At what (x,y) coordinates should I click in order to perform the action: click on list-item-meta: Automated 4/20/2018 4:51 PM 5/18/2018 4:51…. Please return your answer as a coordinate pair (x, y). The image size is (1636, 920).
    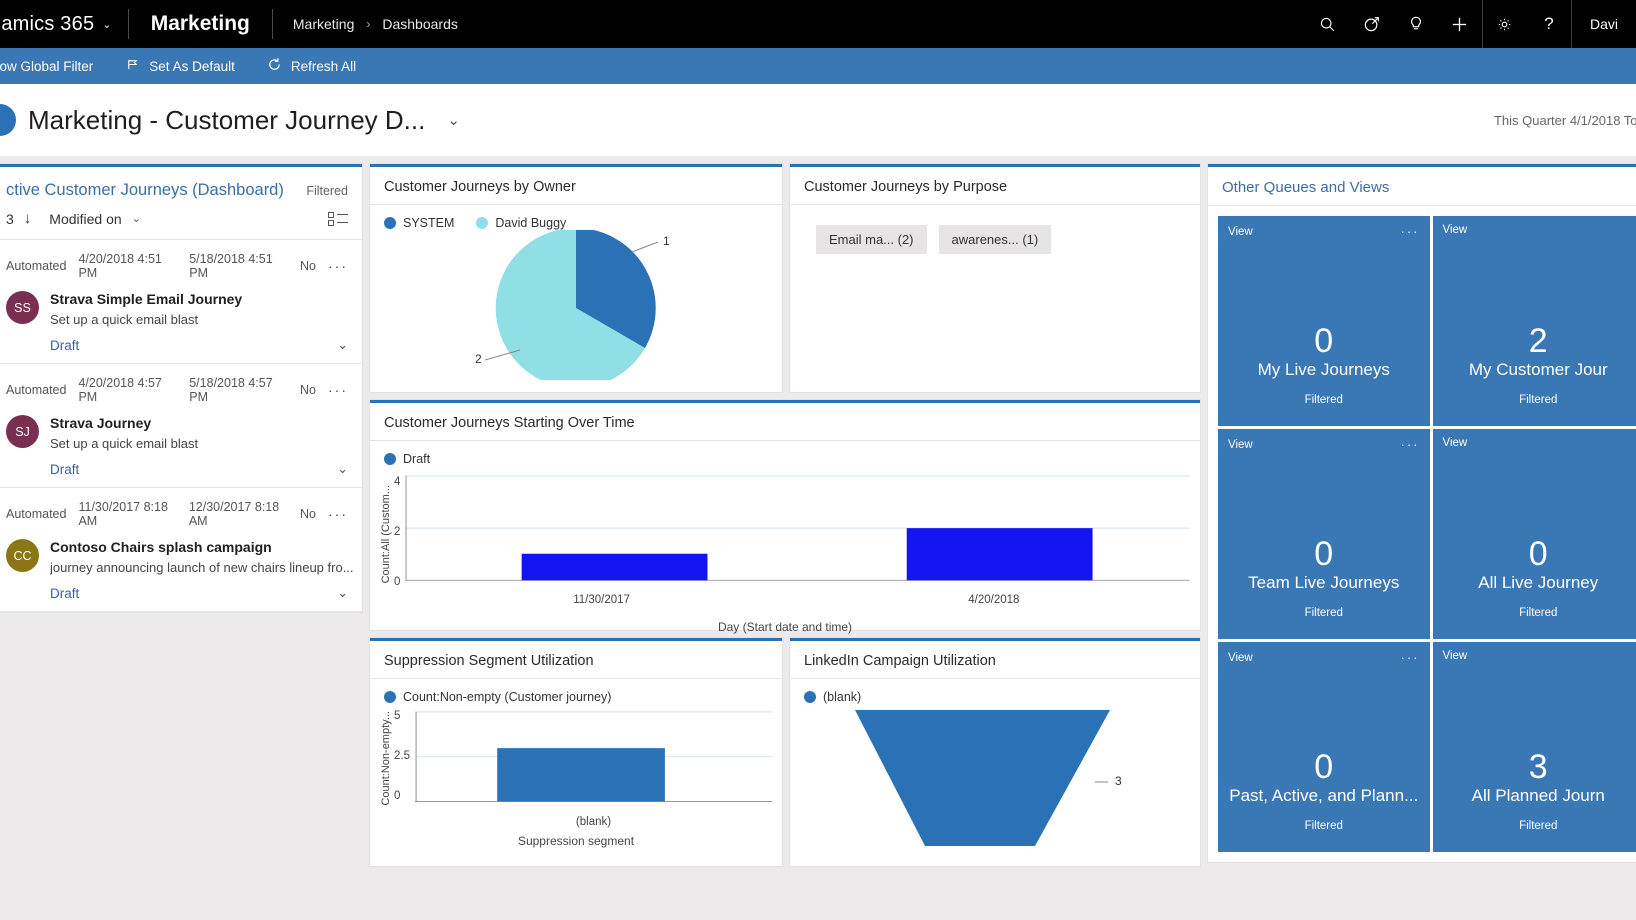
    Looking at the image, I should click on (177, 266).